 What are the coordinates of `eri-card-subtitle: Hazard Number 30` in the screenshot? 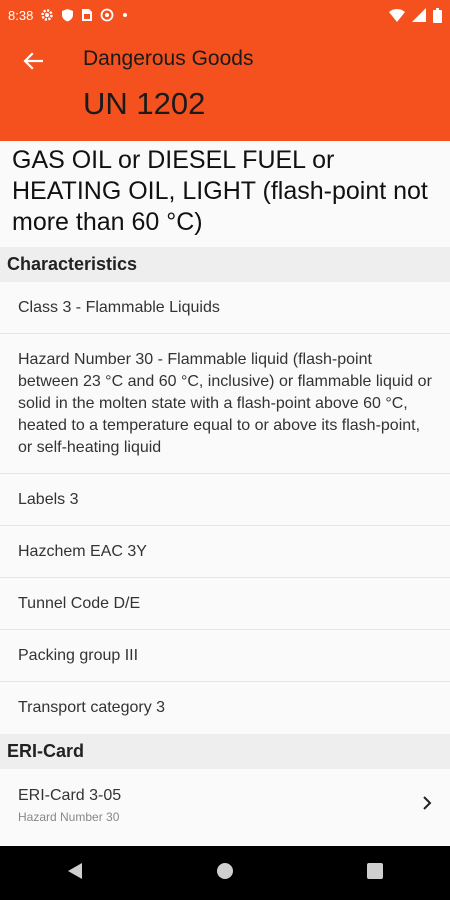 It's located at (69, 816).